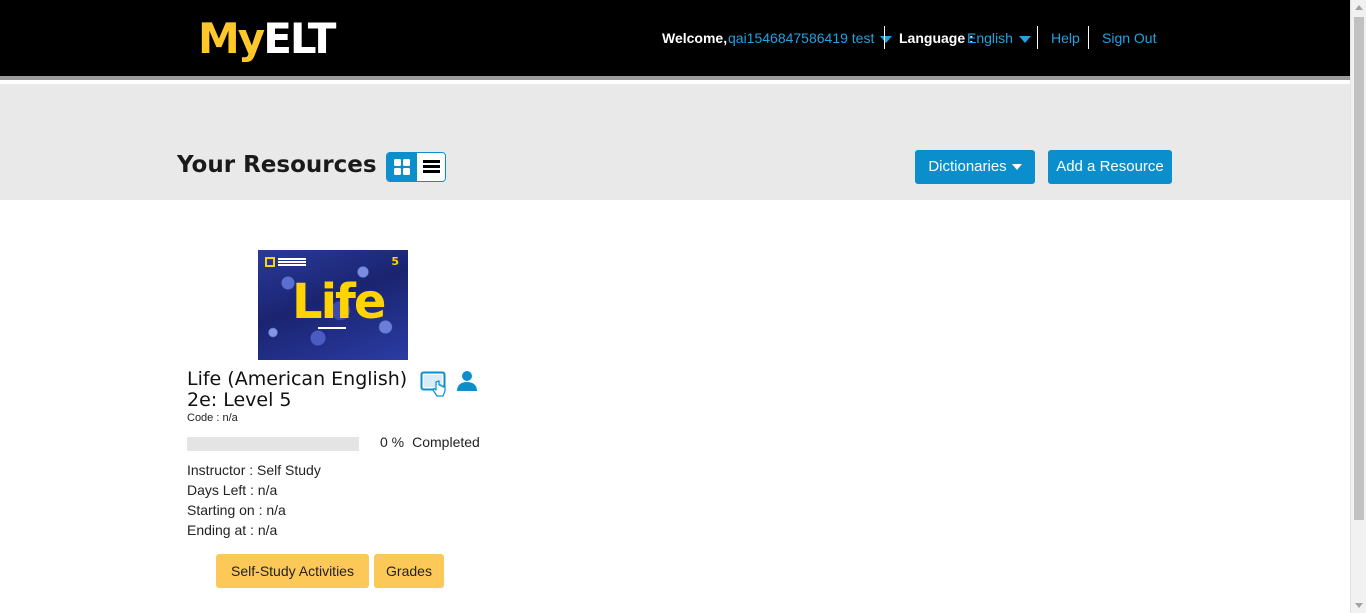 This screenshot has width=1366, height=613. What do you see at coordinates (231, 38) in the screenshot?
I see `logo-my: My` at bounding box center [231, 38].